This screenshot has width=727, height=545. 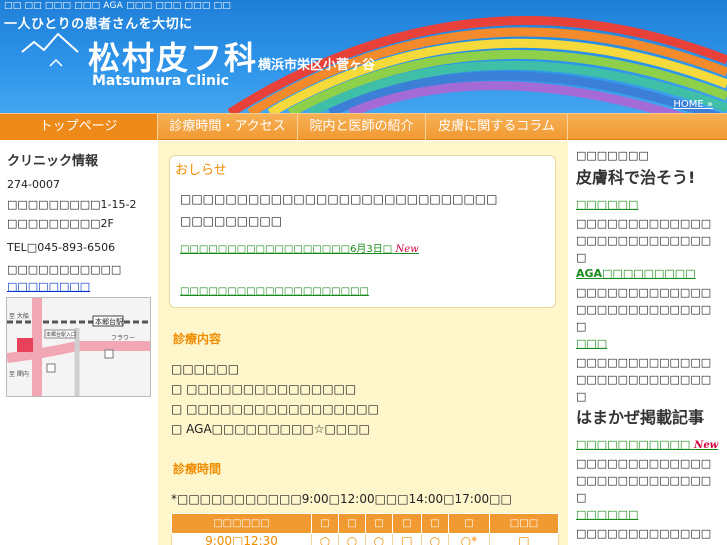 I want to click on right-intro: □□□□□□□, so click(x=612, y=155).